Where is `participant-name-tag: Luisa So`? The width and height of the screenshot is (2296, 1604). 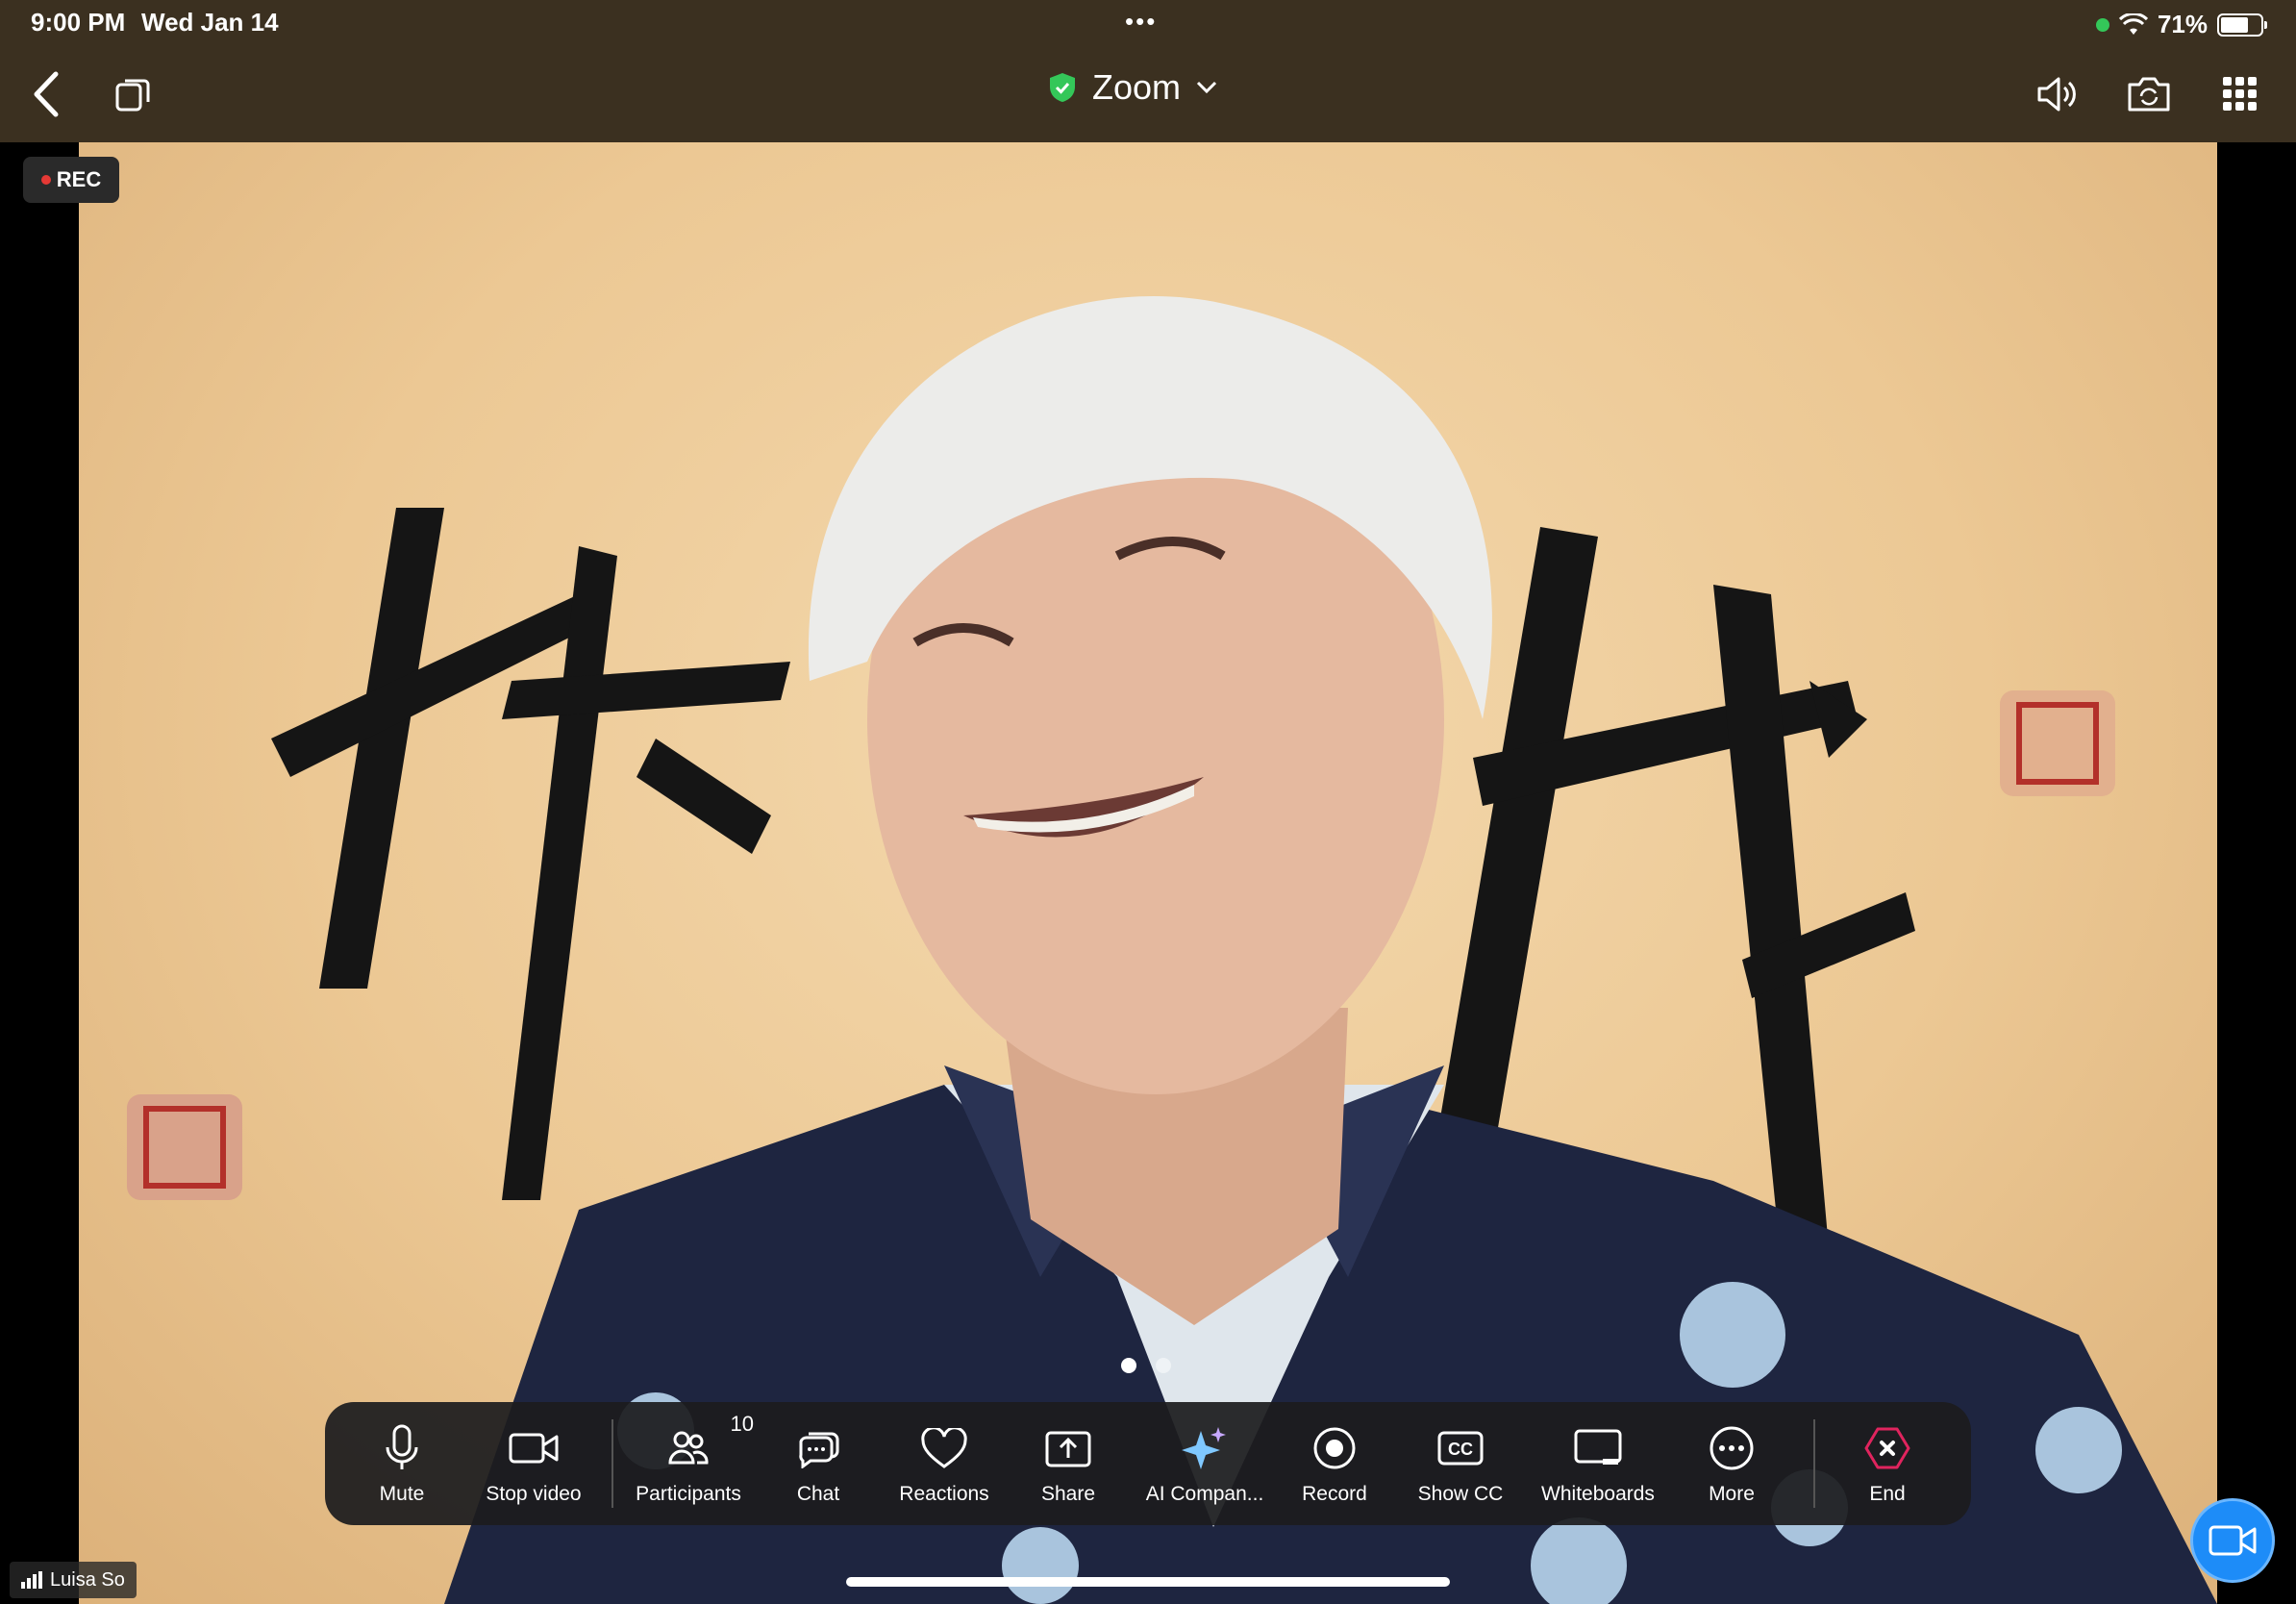
participant-name-tag: Luisa So is located at coordinates (73, 1580).